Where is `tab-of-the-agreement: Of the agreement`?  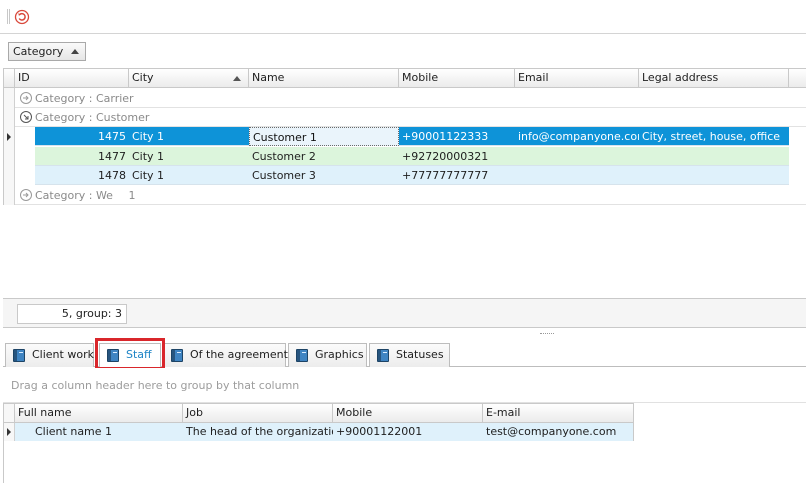
tab-of-the-agreement: Of the agreement is located at coordinates (225, 355).